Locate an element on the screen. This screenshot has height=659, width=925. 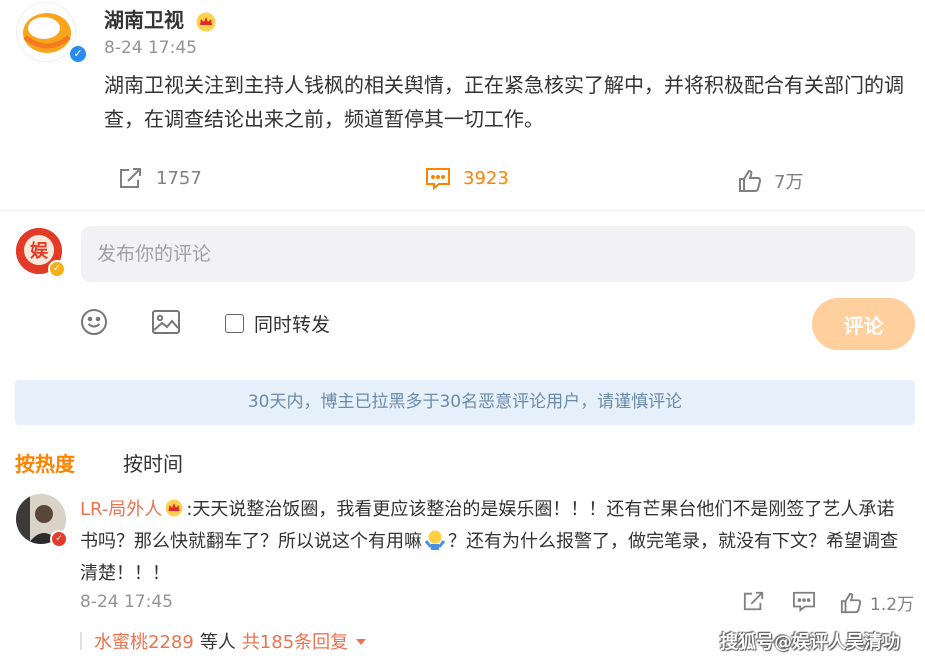
my-avatar: 娱 ✓ is located at coordinates (41, 254).